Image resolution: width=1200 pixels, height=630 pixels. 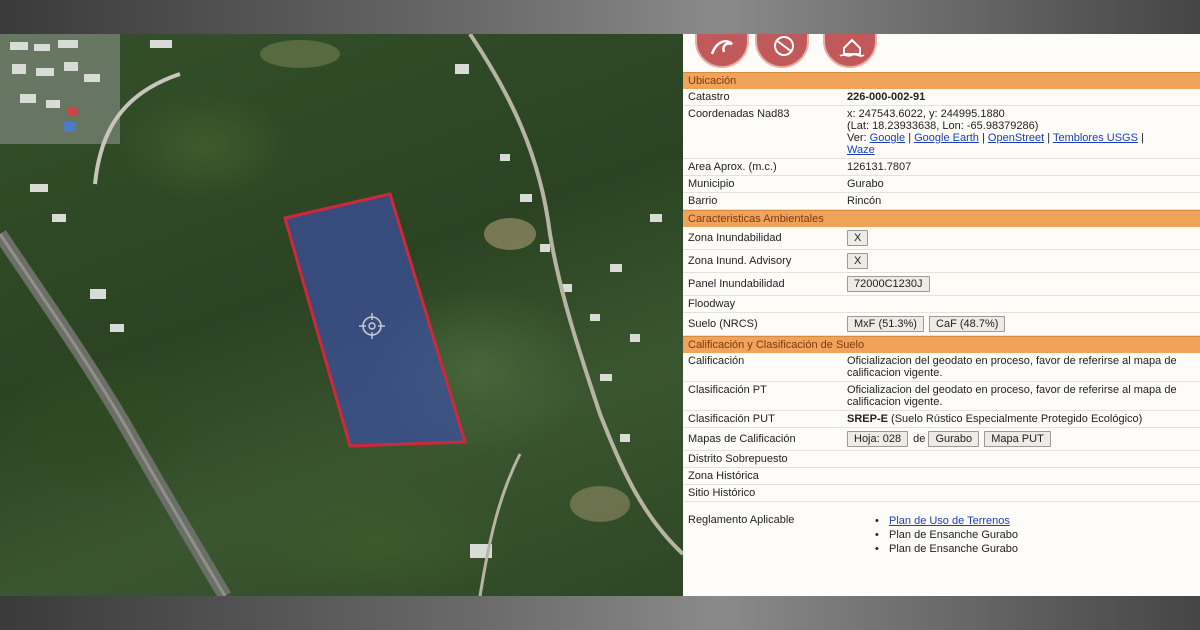 What do you see at coordinates (723, 324) in the screenshot?
I see `suelo-label: Suelo (NRCS)` at bounding box center [723, 324].